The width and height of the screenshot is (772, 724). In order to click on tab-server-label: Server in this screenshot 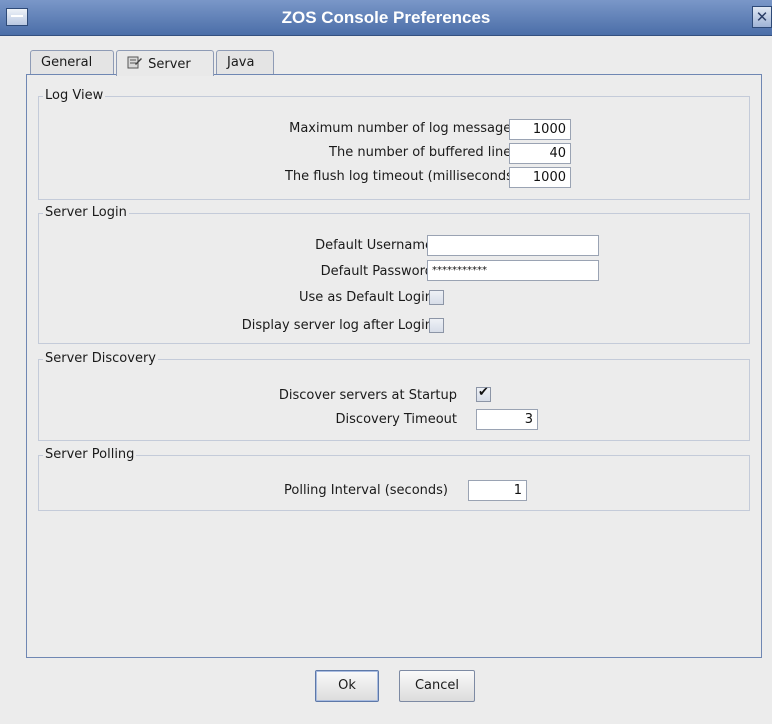, I will do `click(169, 64)`.